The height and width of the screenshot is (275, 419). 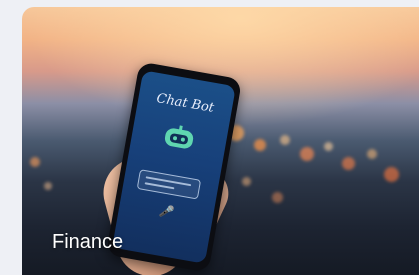 What do you see at coordinates (185, 103) in the screenshot?
I see `chatbot-screen-title: Chat Bot` at bounding box center [185, 103].